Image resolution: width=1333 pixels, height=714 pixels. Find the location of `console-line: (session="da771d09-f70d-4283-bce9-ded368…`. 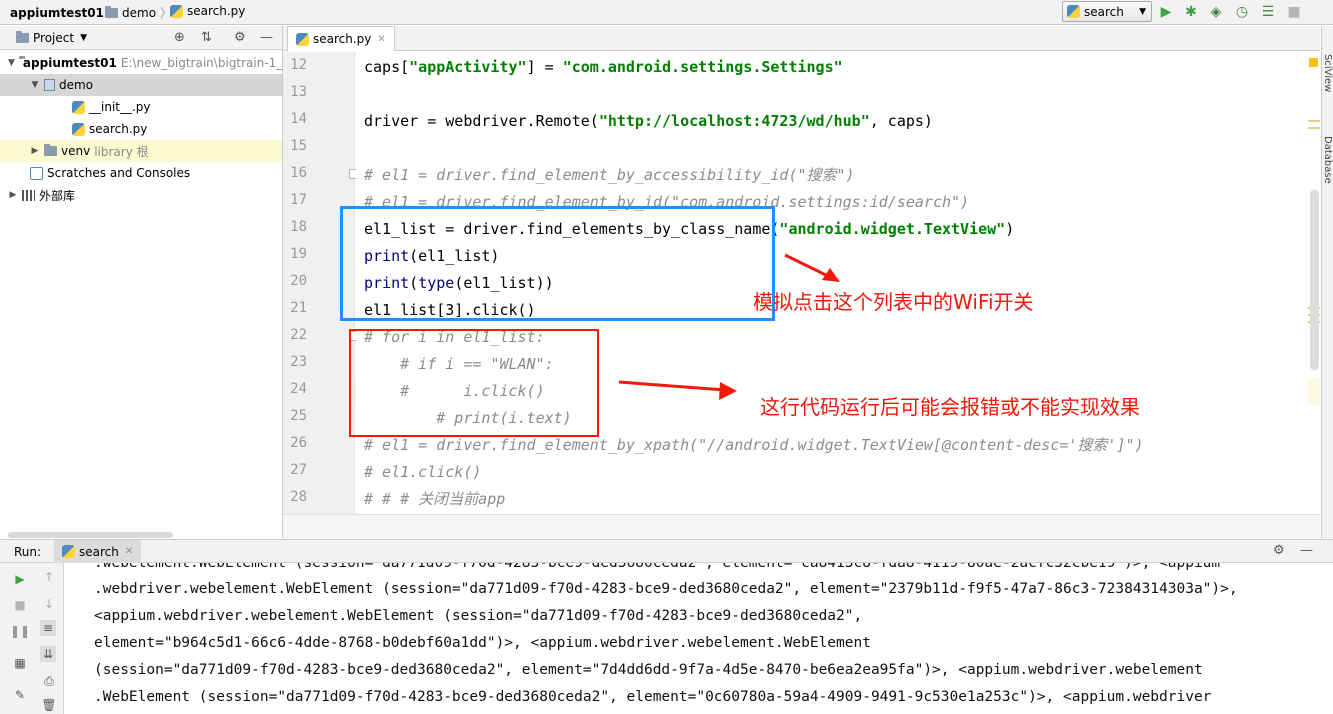

console-line: (session="da771d09-f70d-4283-bce9-ded368… is located at coordinates (648, 670).